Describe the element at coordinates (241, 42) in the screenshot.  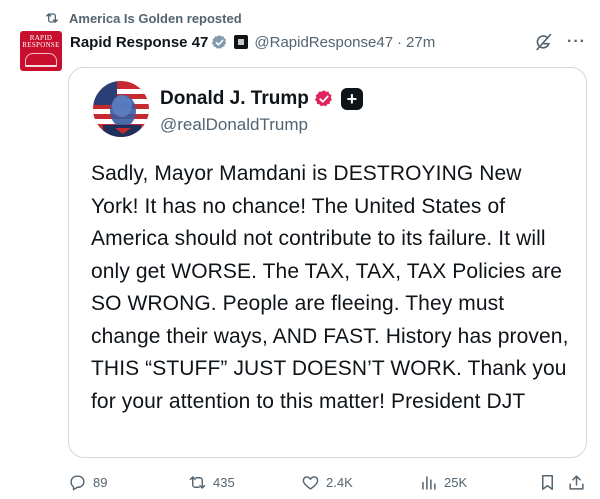
I see `affiliation-badge-icon` at that location.